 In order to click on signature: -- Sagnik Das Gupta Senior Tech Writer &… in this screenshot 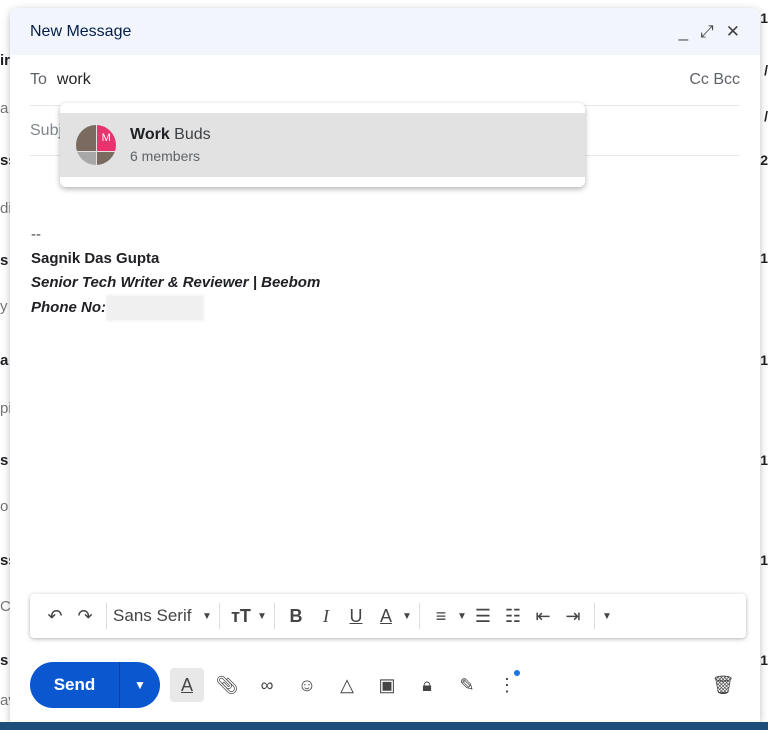, I will do `click(175, 272)`.